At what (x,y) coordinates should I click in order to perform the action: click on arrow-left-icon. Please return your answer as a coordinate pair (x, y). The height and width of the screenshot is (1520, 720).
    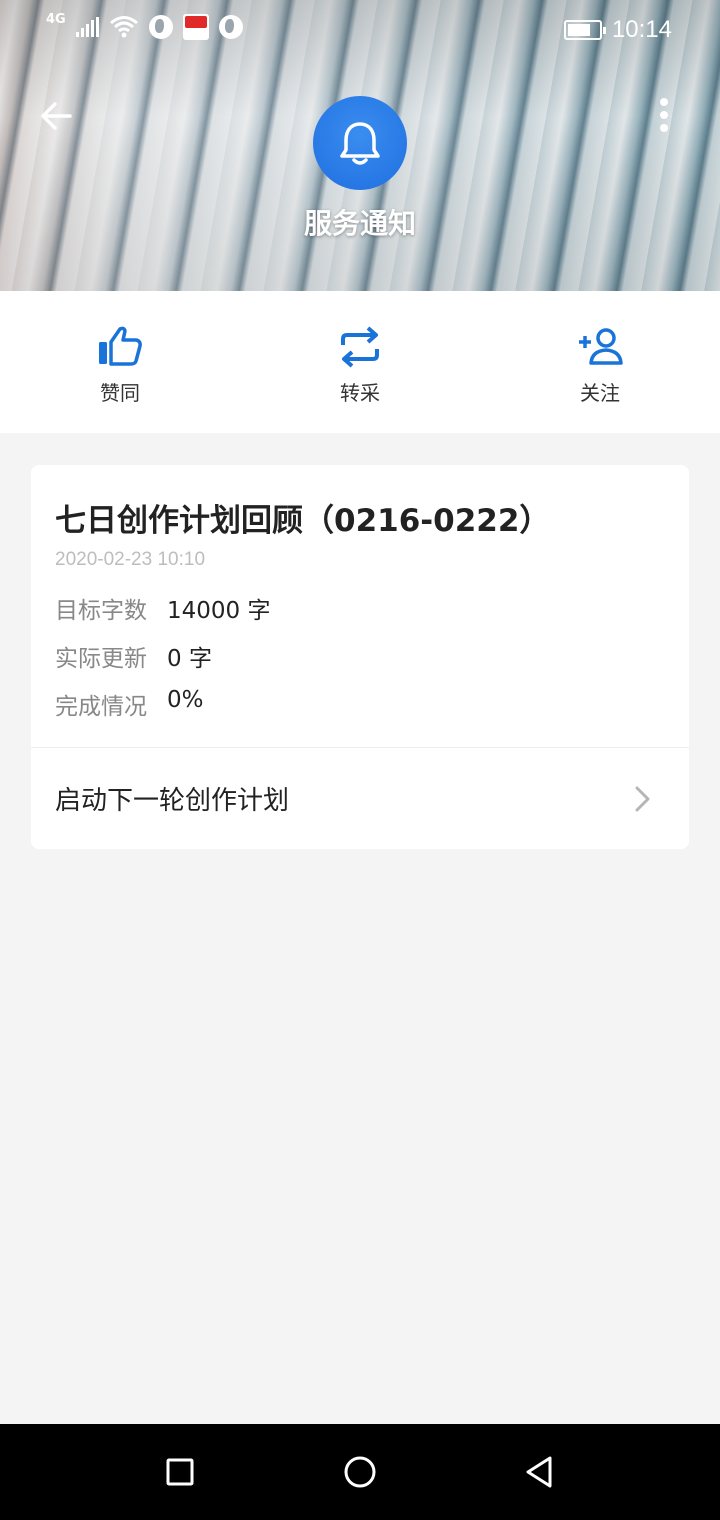
    Looking at the image, I should click on (56, 116).